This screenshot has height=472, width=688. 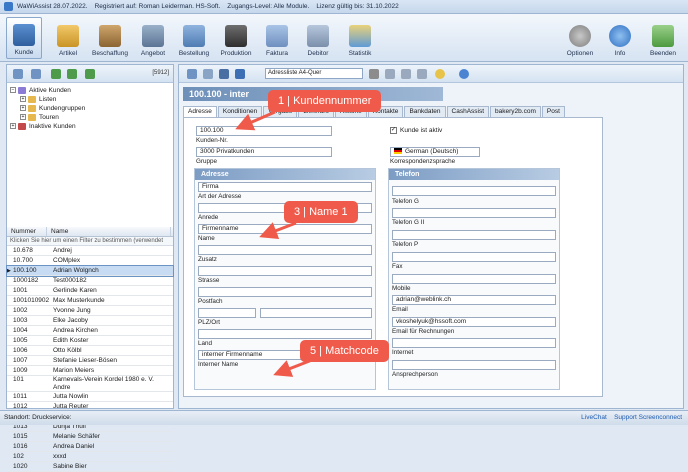 What do you see at coordinates (76, 270) in the screenshot?
I see `cell-name: Adrian Wolgnch` at bounding box center [76, 270].